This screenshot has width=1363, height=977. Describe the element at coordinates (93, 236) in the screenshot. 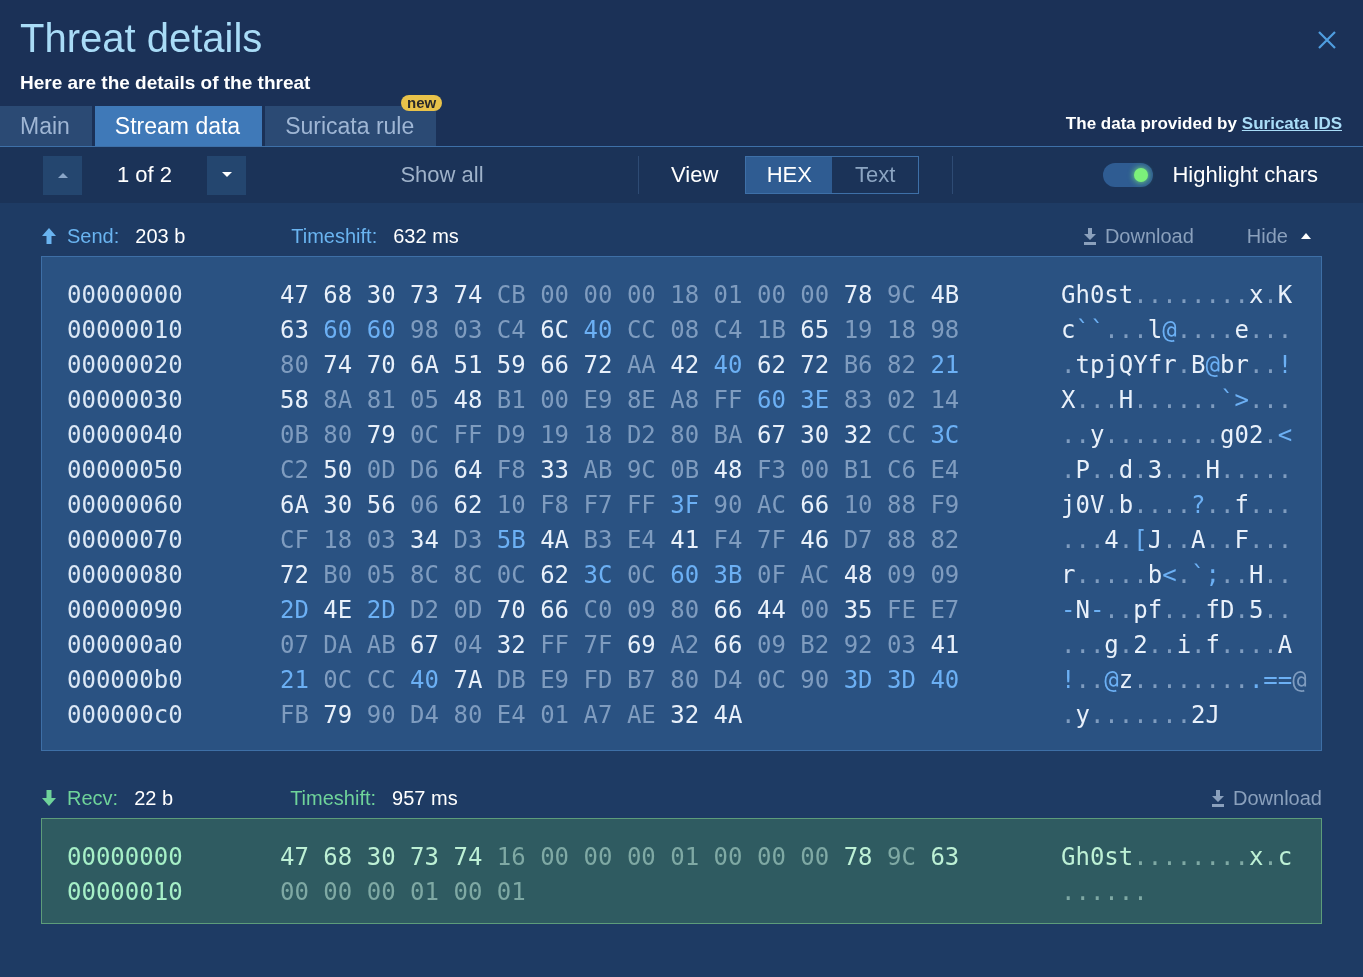

I see `direction-label: Send:` at that location.